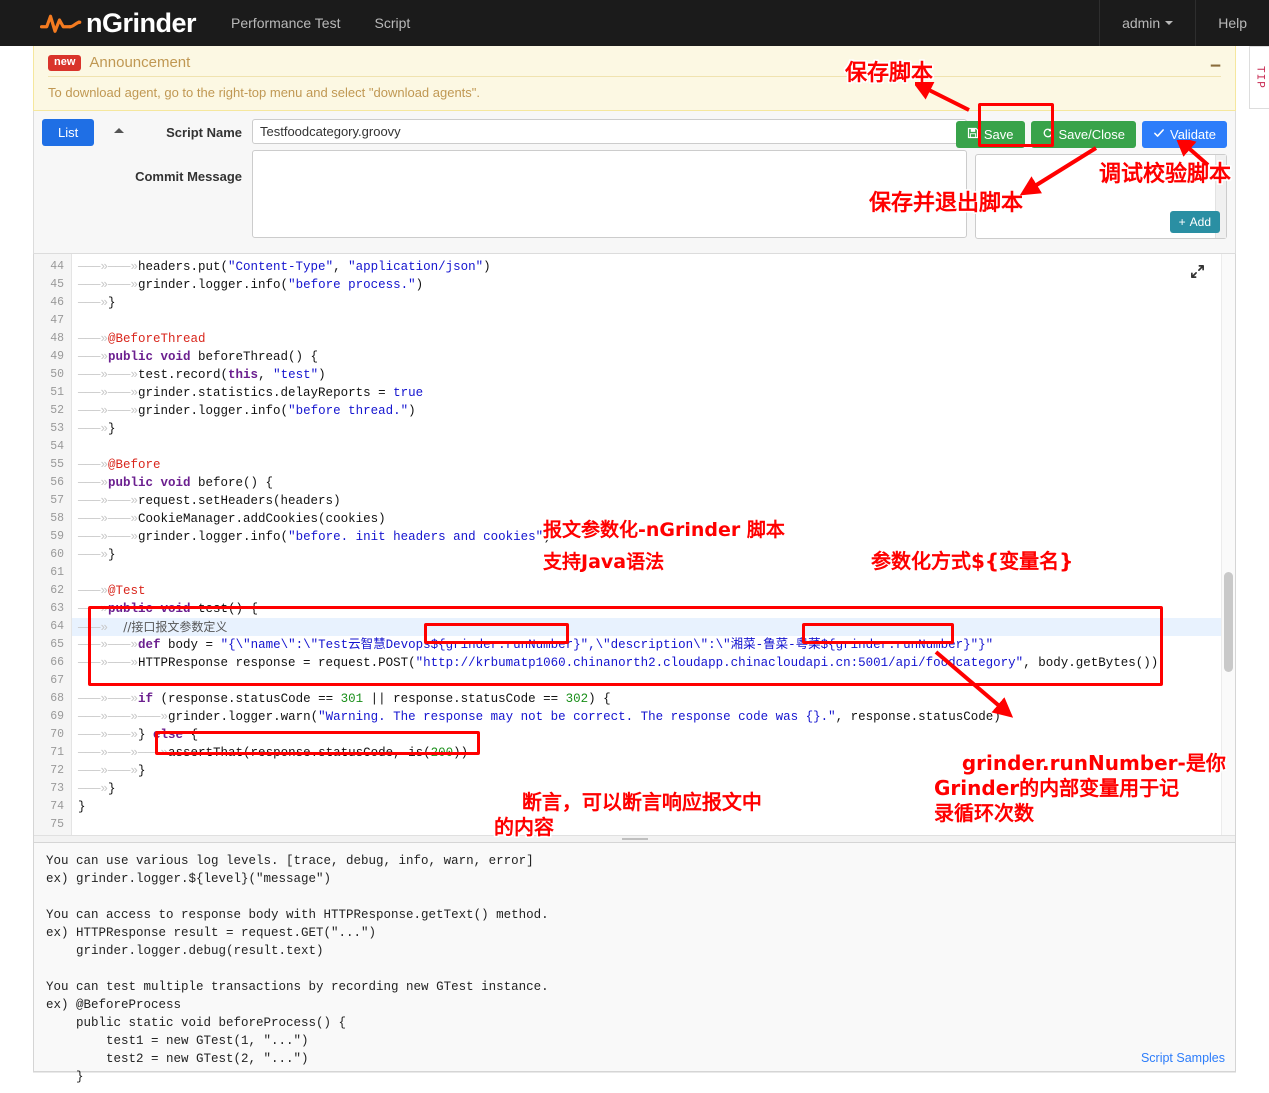 The height and width of the screenshot is (1093, 1269). What do you see at coordinates (599, 699) in the screenshot?
I see `code-token: ) {` at bounding box center [599, 699].